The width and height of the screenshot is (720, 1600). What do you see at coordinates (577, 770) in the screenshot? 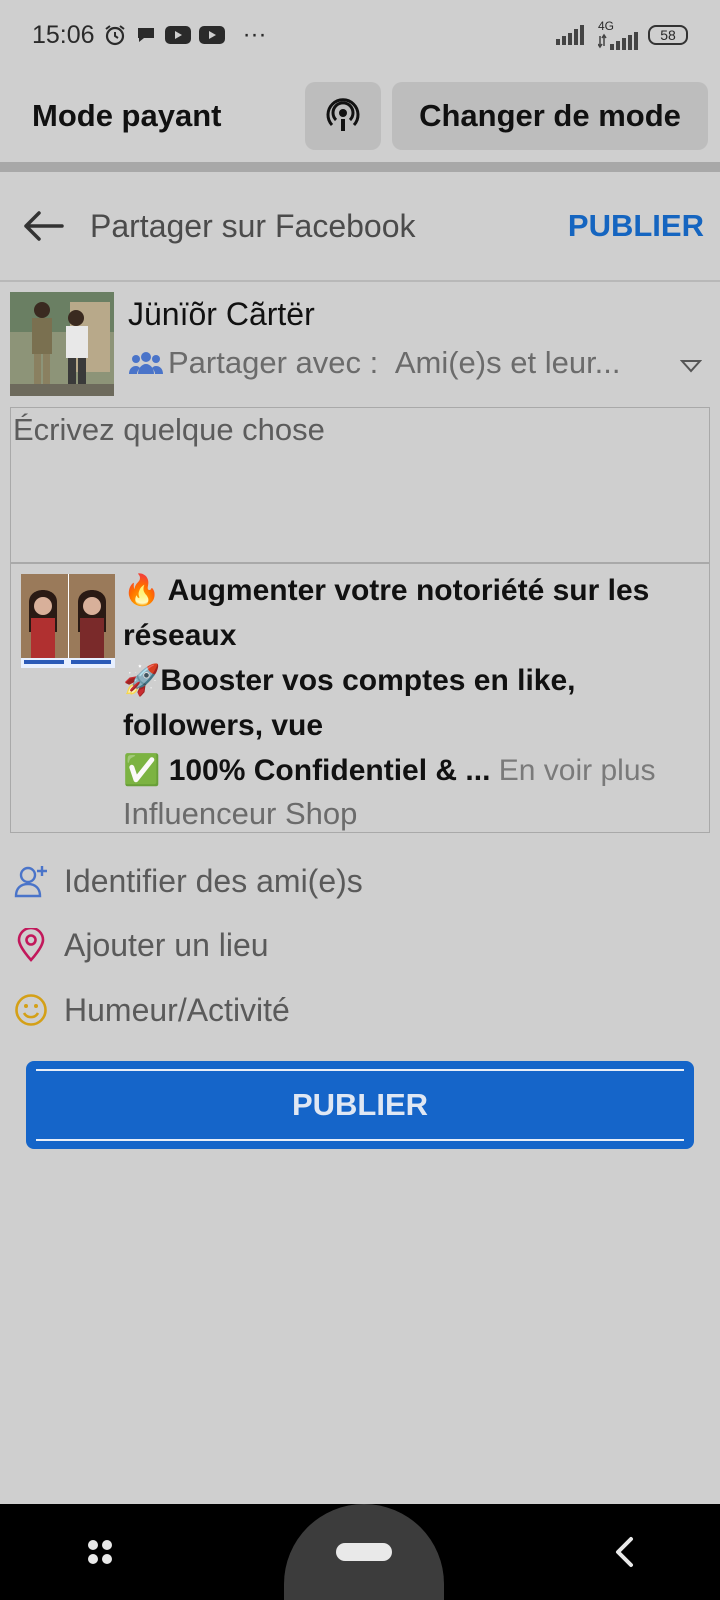
I see `see-more-link: En voir plus` at bounding box center [577, 770].